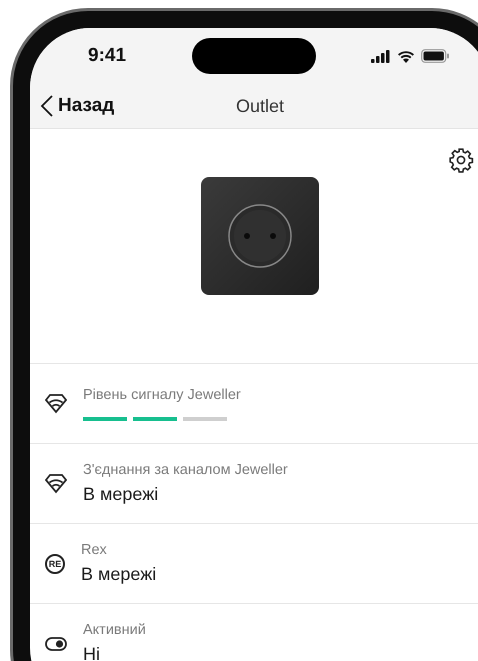 The height and width of the screenshot is (661, 478). What do you see at coordinates (56, 643) in the screenshot?
I see `toggle-icon` at bounding box center [56, 643].